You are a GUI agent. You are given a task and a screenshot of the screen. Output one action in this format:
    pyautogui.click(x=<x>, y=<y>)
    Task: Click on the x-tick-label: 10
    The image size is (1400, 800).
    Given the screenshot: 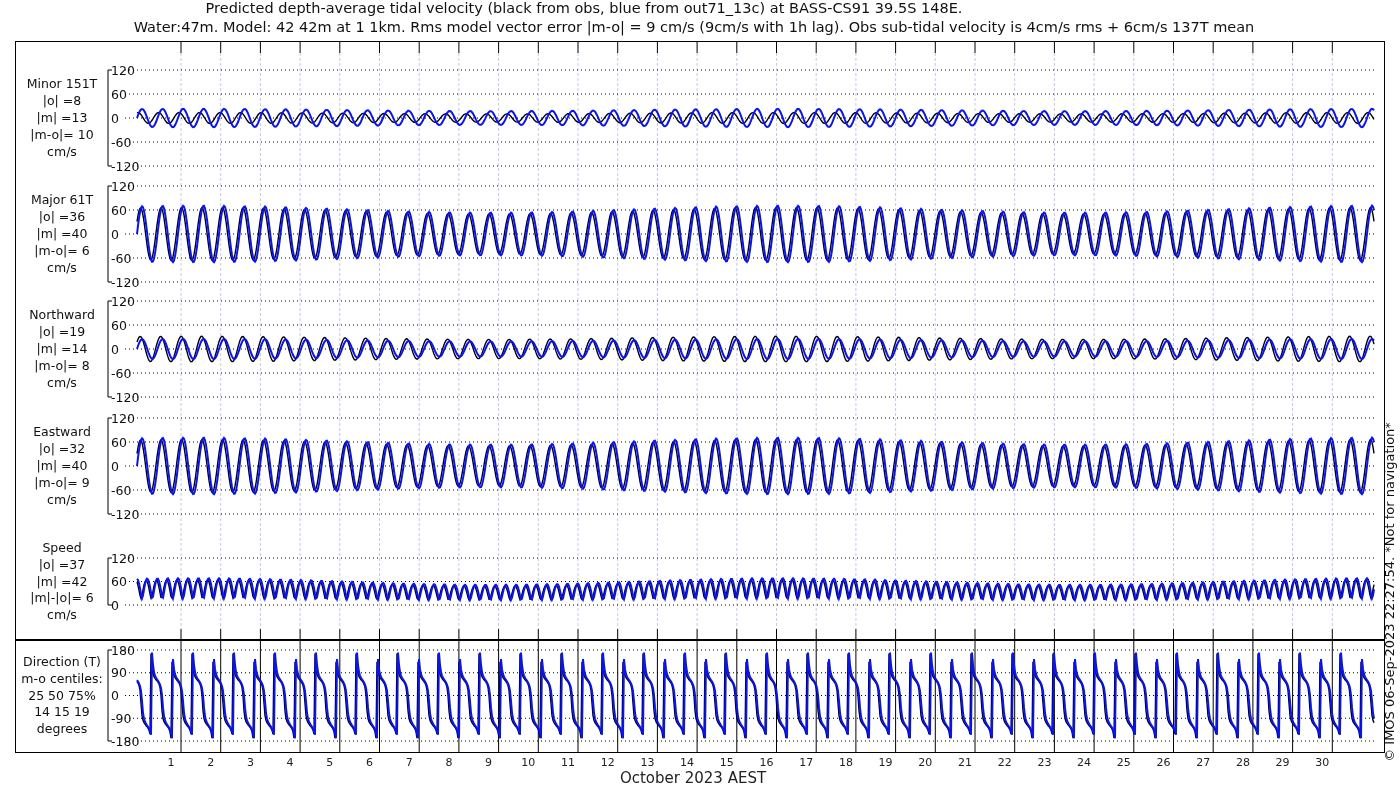 What is the action you would take?
    pyautogui.click(x=528, y=762)
    